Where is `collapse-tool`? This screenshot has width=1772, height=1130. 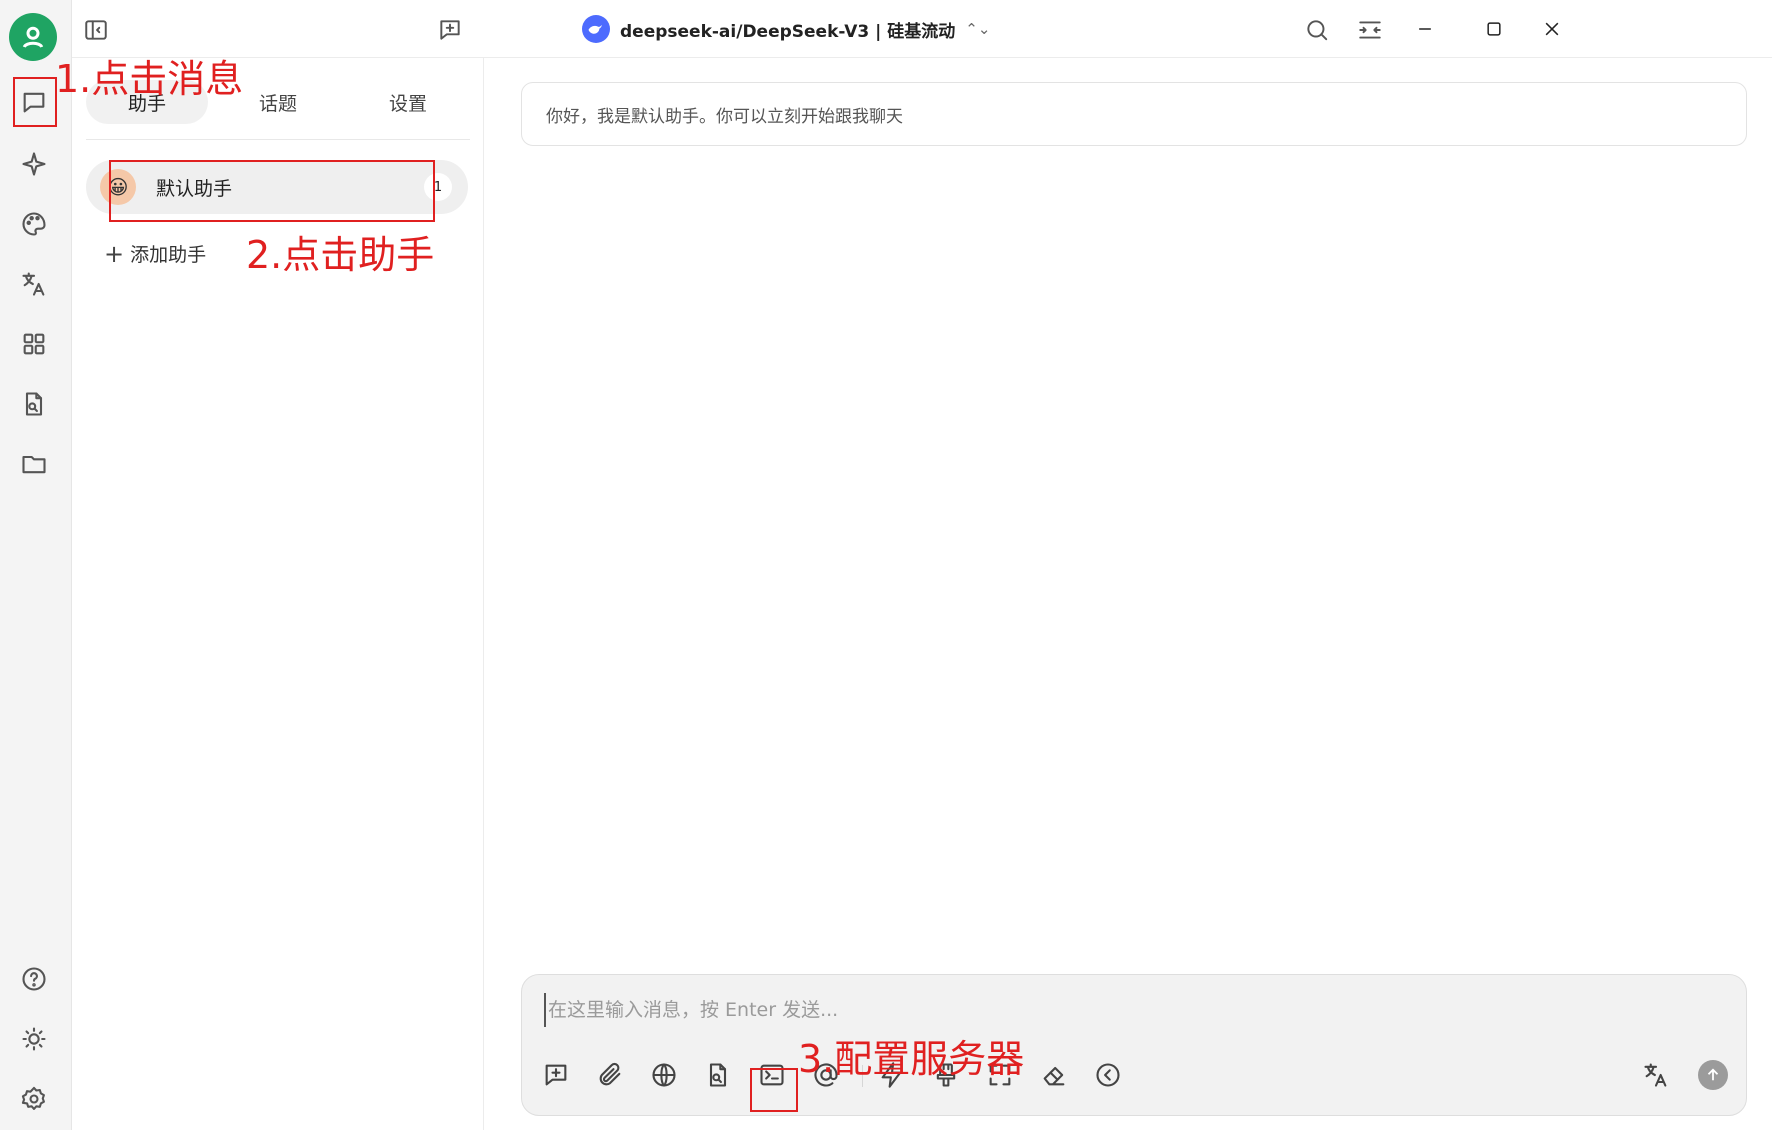 collapse-tool is located at coordinates (1108, 1075).